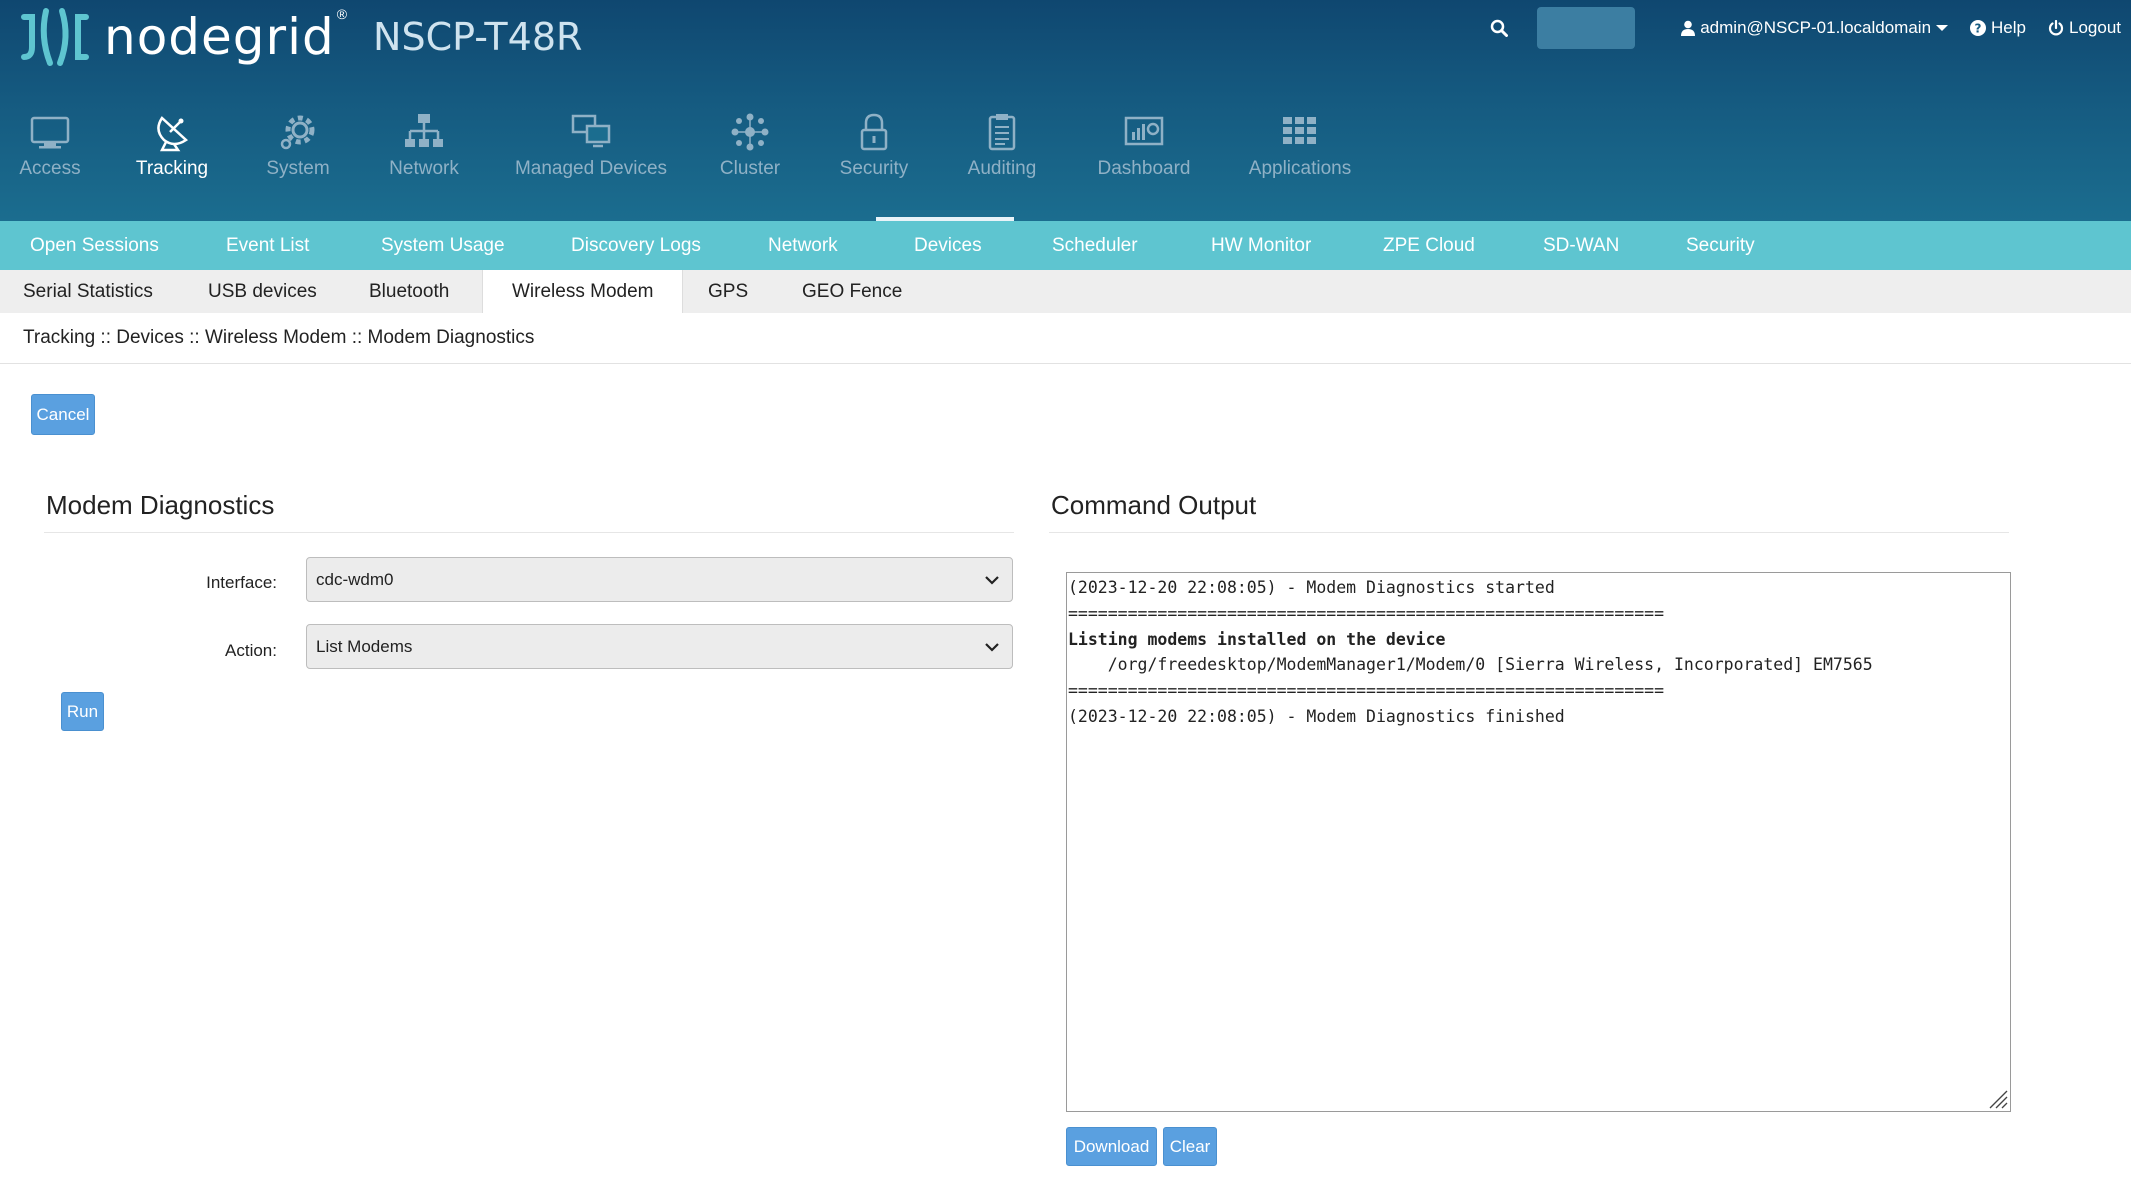 The image size is (2131, 1192). I want to click on nav-managed-devices: Managed Devices, so click(591, 146).